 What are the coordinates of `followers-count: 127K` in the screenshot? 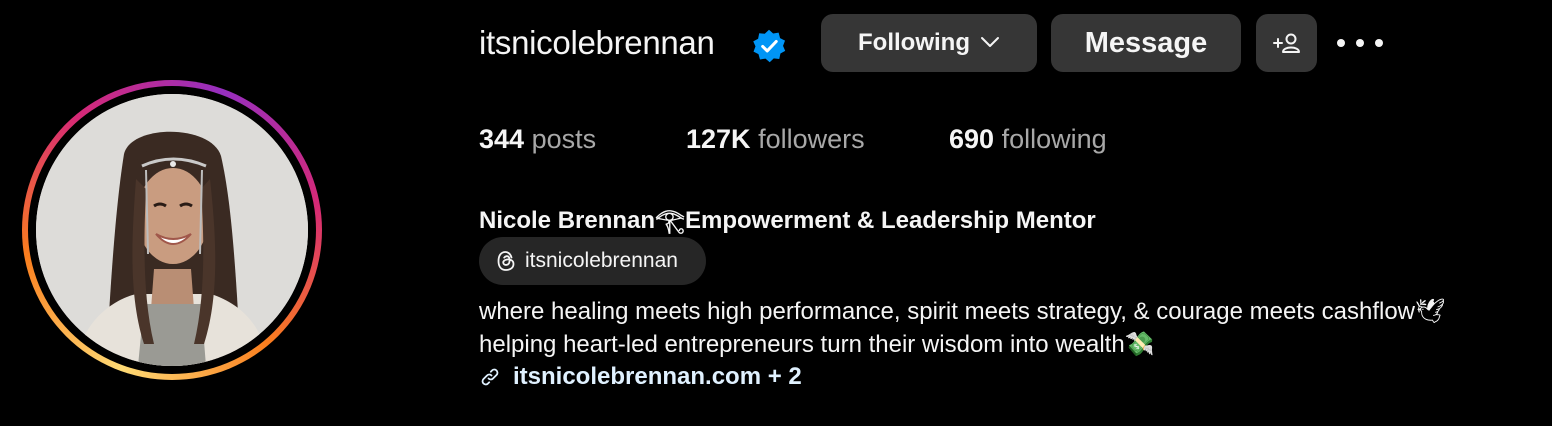 It's located at (718, 139).